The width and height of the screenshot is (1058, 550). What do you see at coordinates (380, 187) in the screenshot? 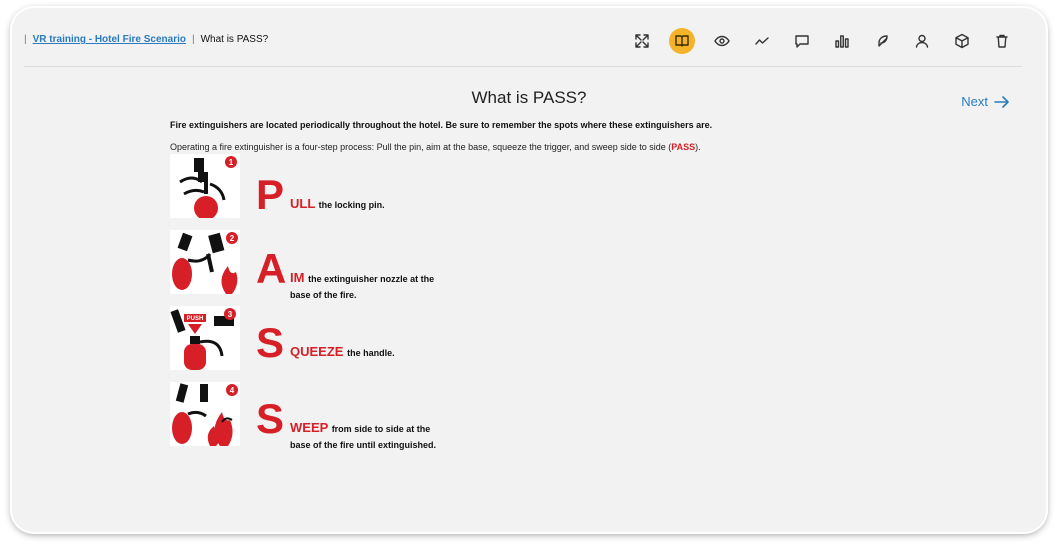
I see `step-pull: 1 P ULL the locking pin.` at bounding box center [380, 187].